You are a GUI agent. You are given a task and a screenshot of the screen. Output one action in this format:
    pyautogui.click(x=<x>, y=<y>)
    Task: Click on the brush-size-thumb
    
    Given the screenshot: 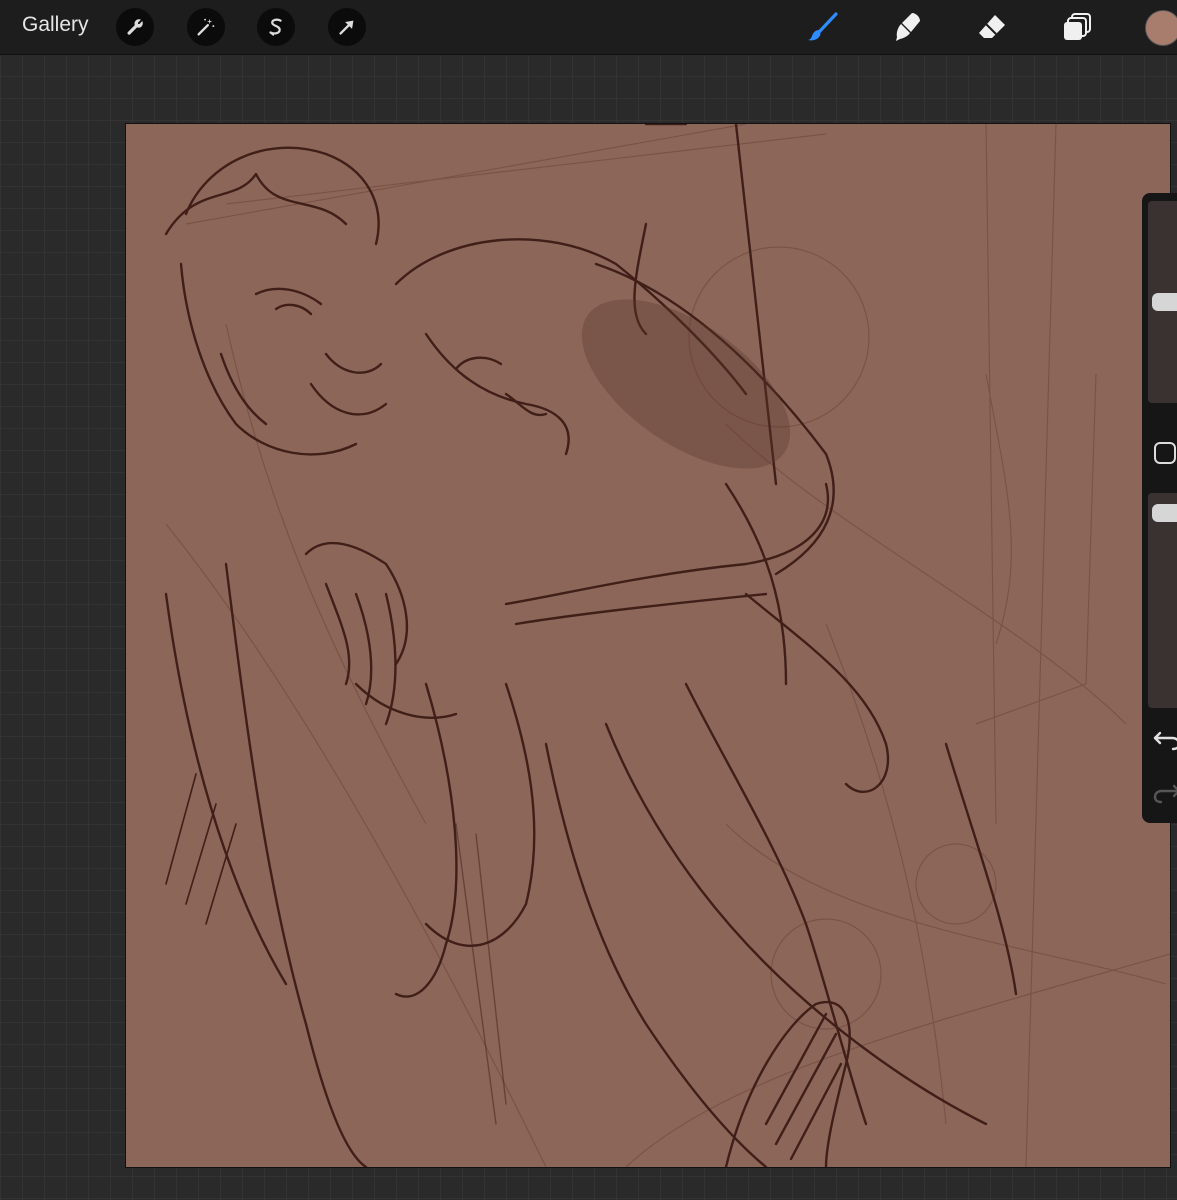 What is the action you would take?
    pyautogui.click(x=1164, y=302)
    